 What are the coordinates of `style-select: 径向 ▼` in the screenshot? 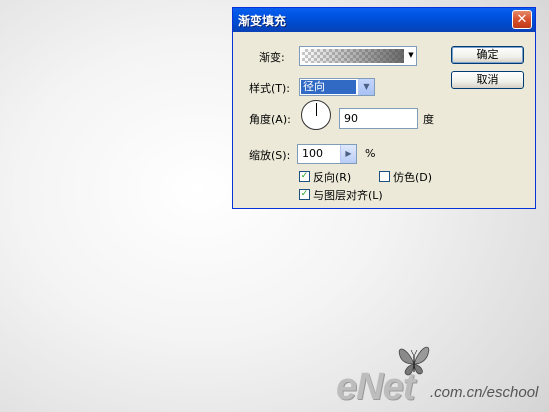 It's located at (337, 87).